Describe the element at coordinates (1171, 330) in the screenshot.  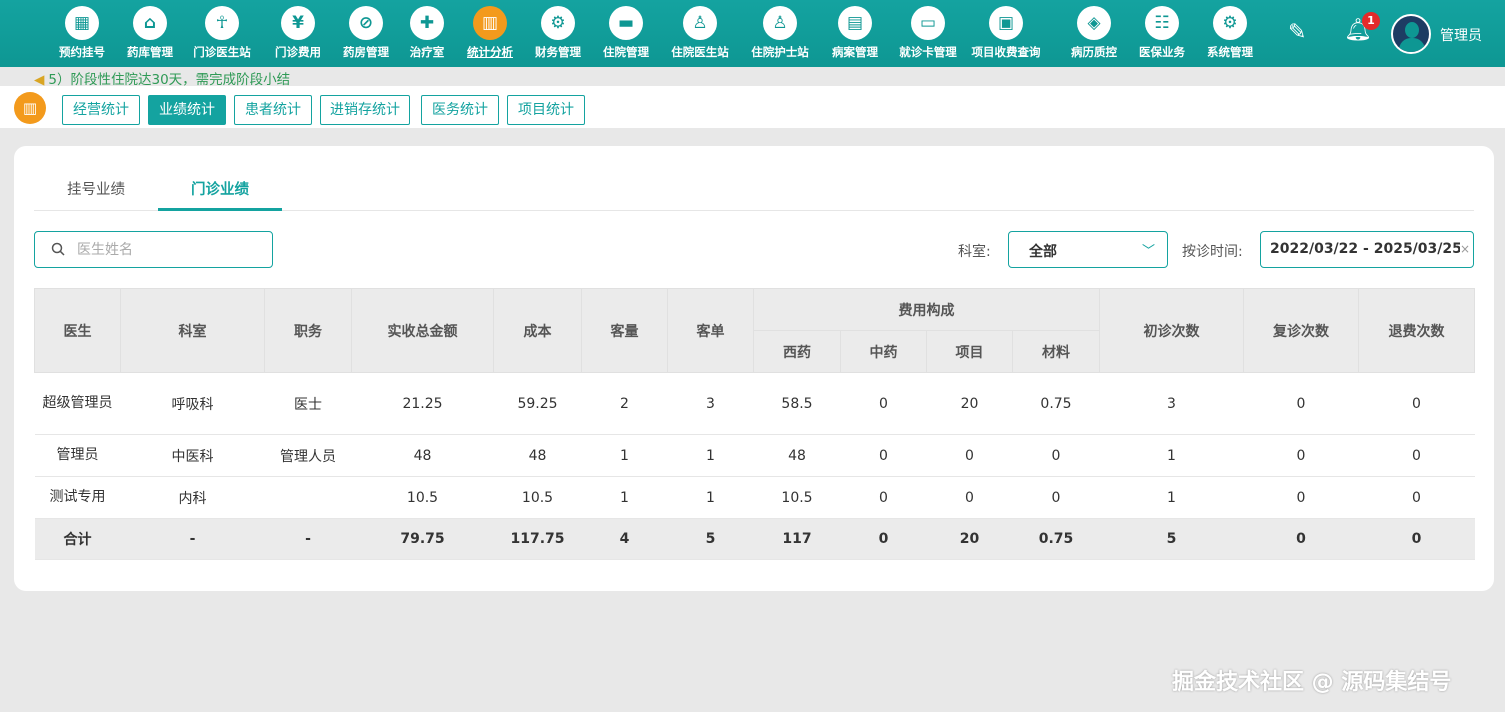
I see `col-first-visit: 初诊次数` at that location.